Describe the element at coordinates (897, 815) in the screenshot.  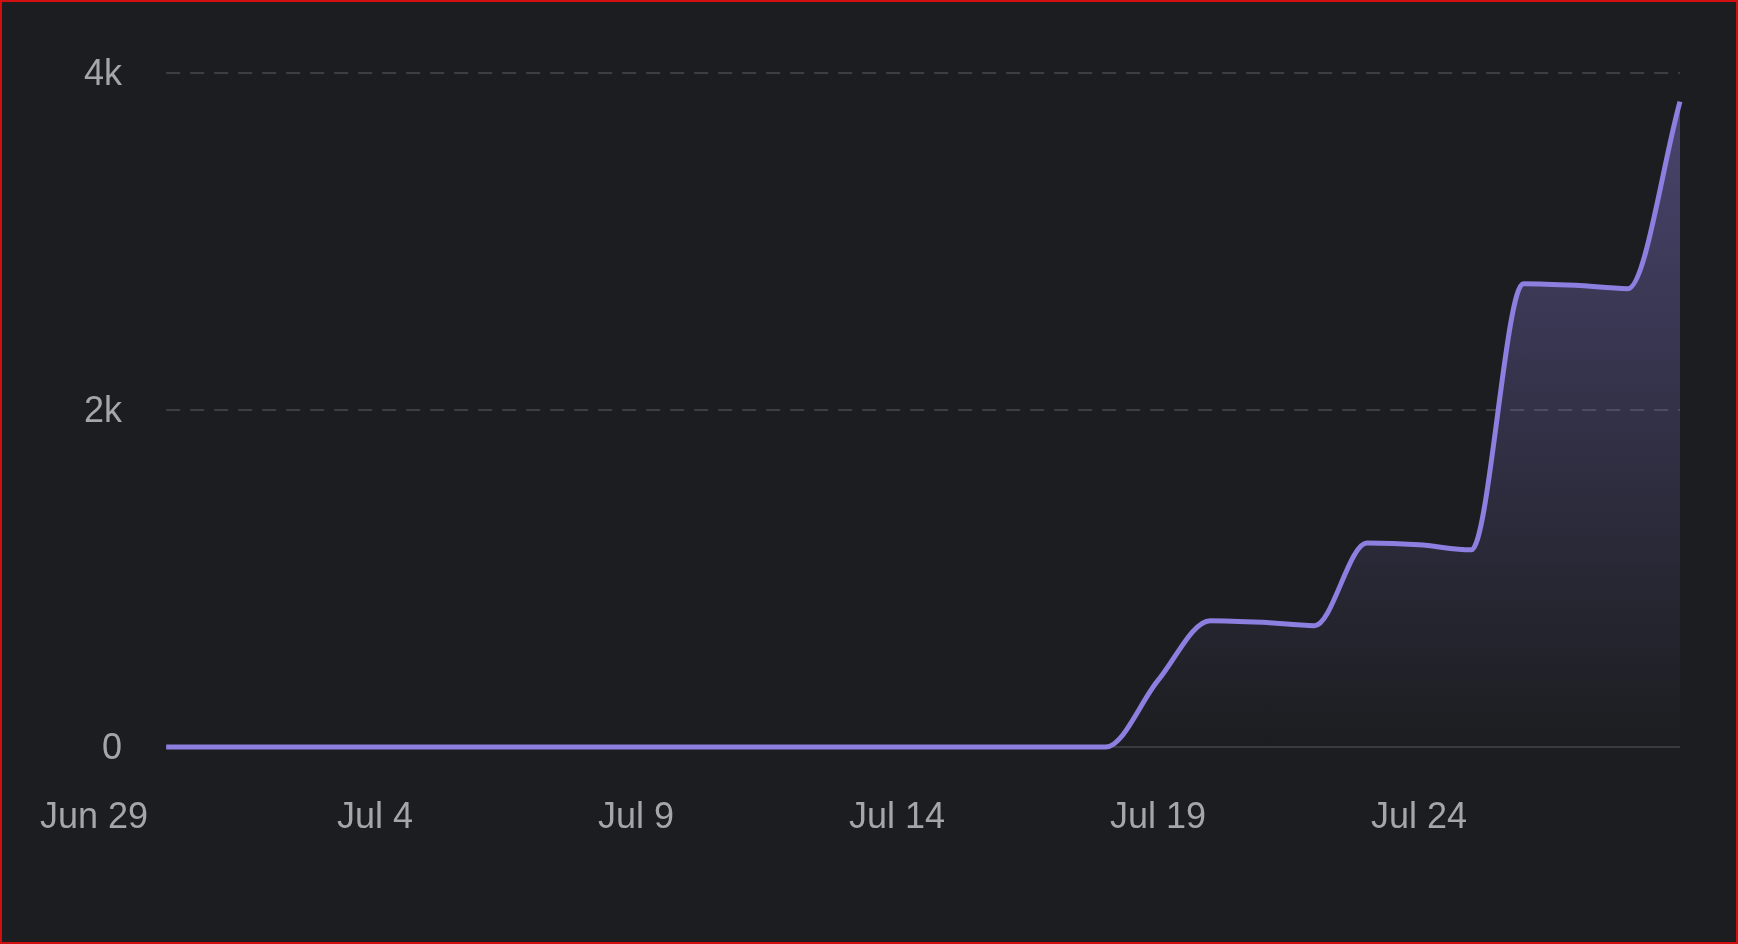
I see `x-tick-label: Jul 14` at that location.